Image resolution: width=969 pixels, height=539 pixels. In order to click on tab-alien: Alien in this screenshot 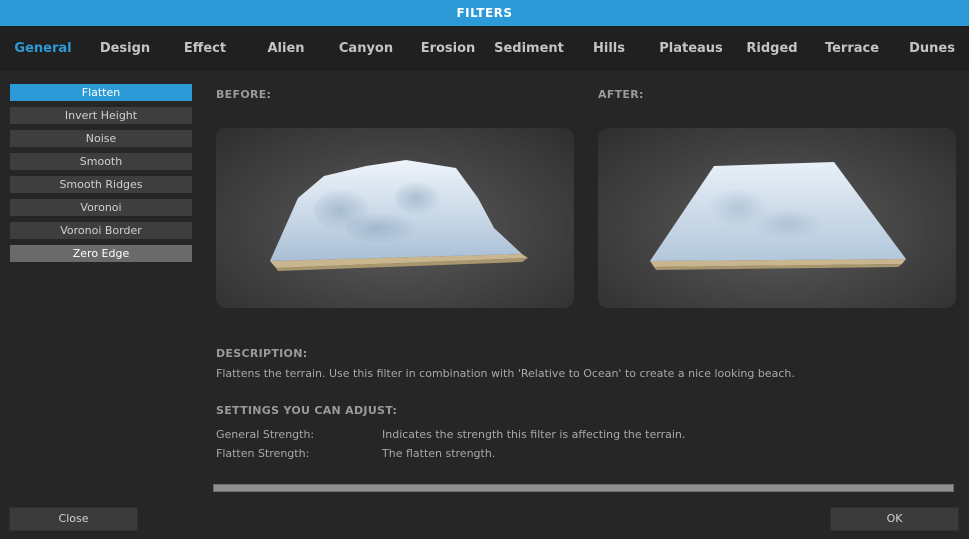, I will do `click(285, 48)`.